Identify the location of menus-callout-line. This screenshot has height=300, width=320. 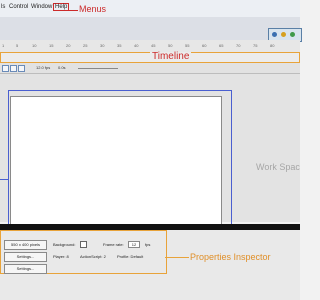
(73, 10).